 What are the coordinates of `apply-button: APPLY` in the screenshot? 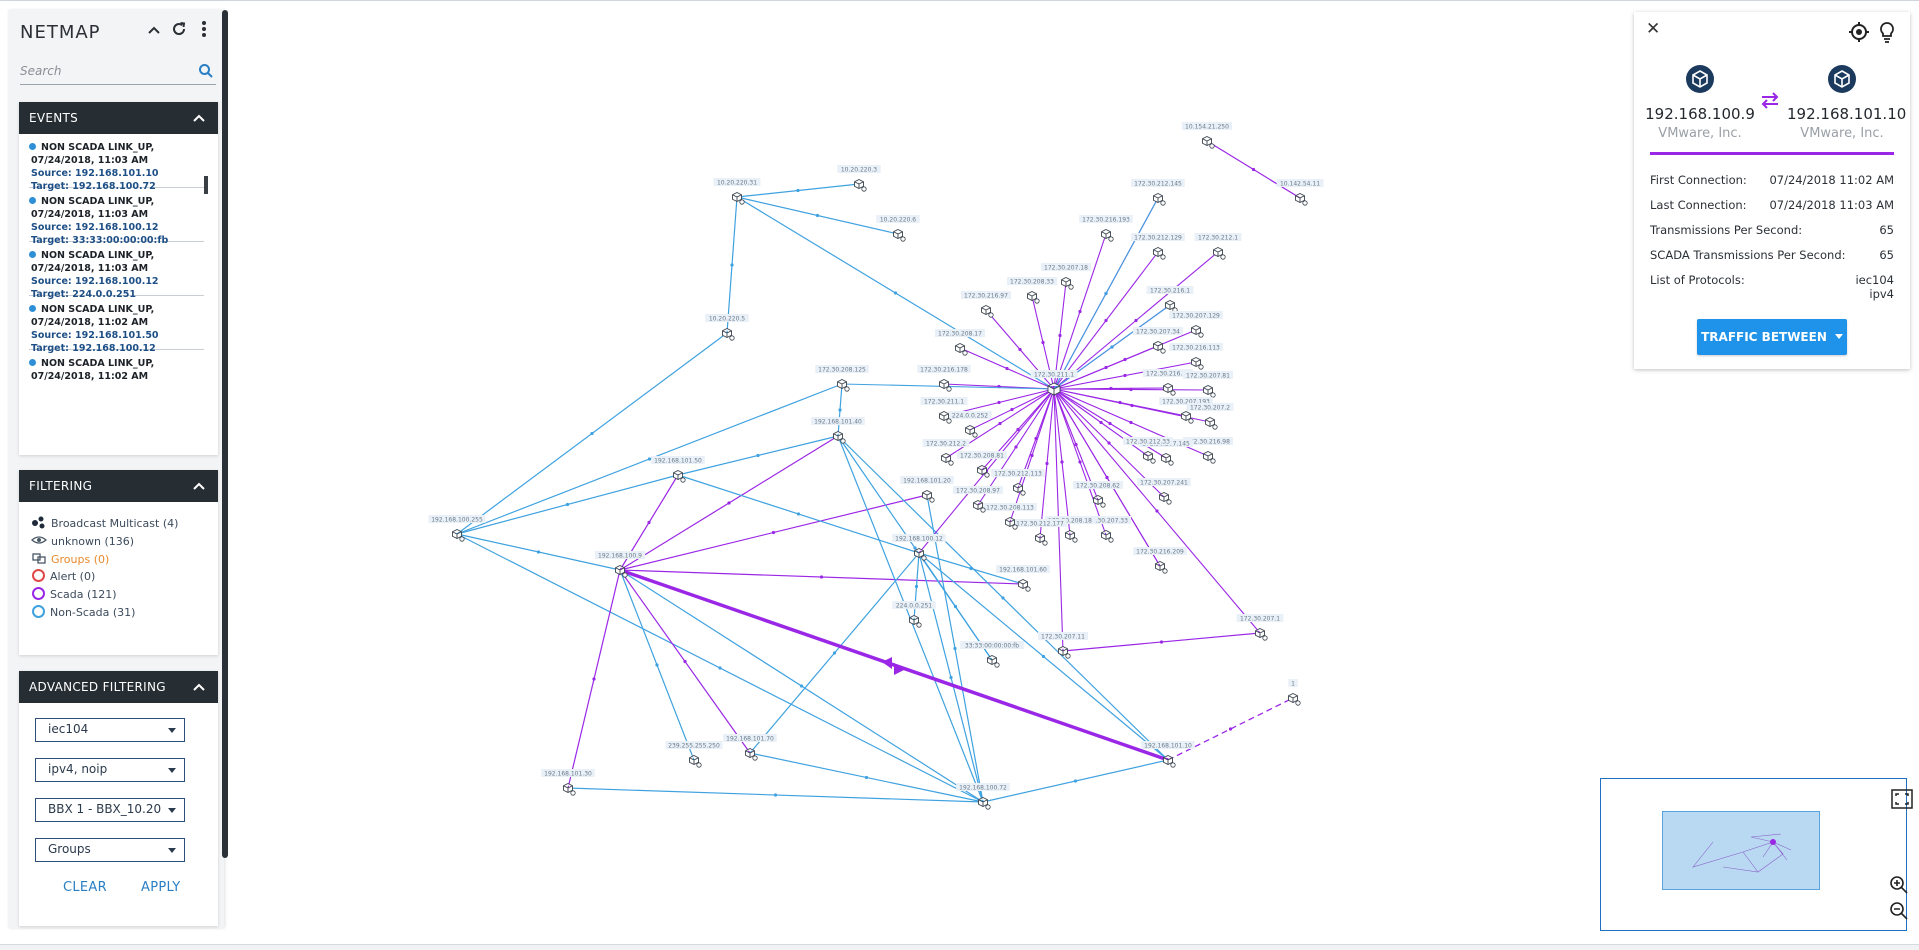 It's located at (161, 887).